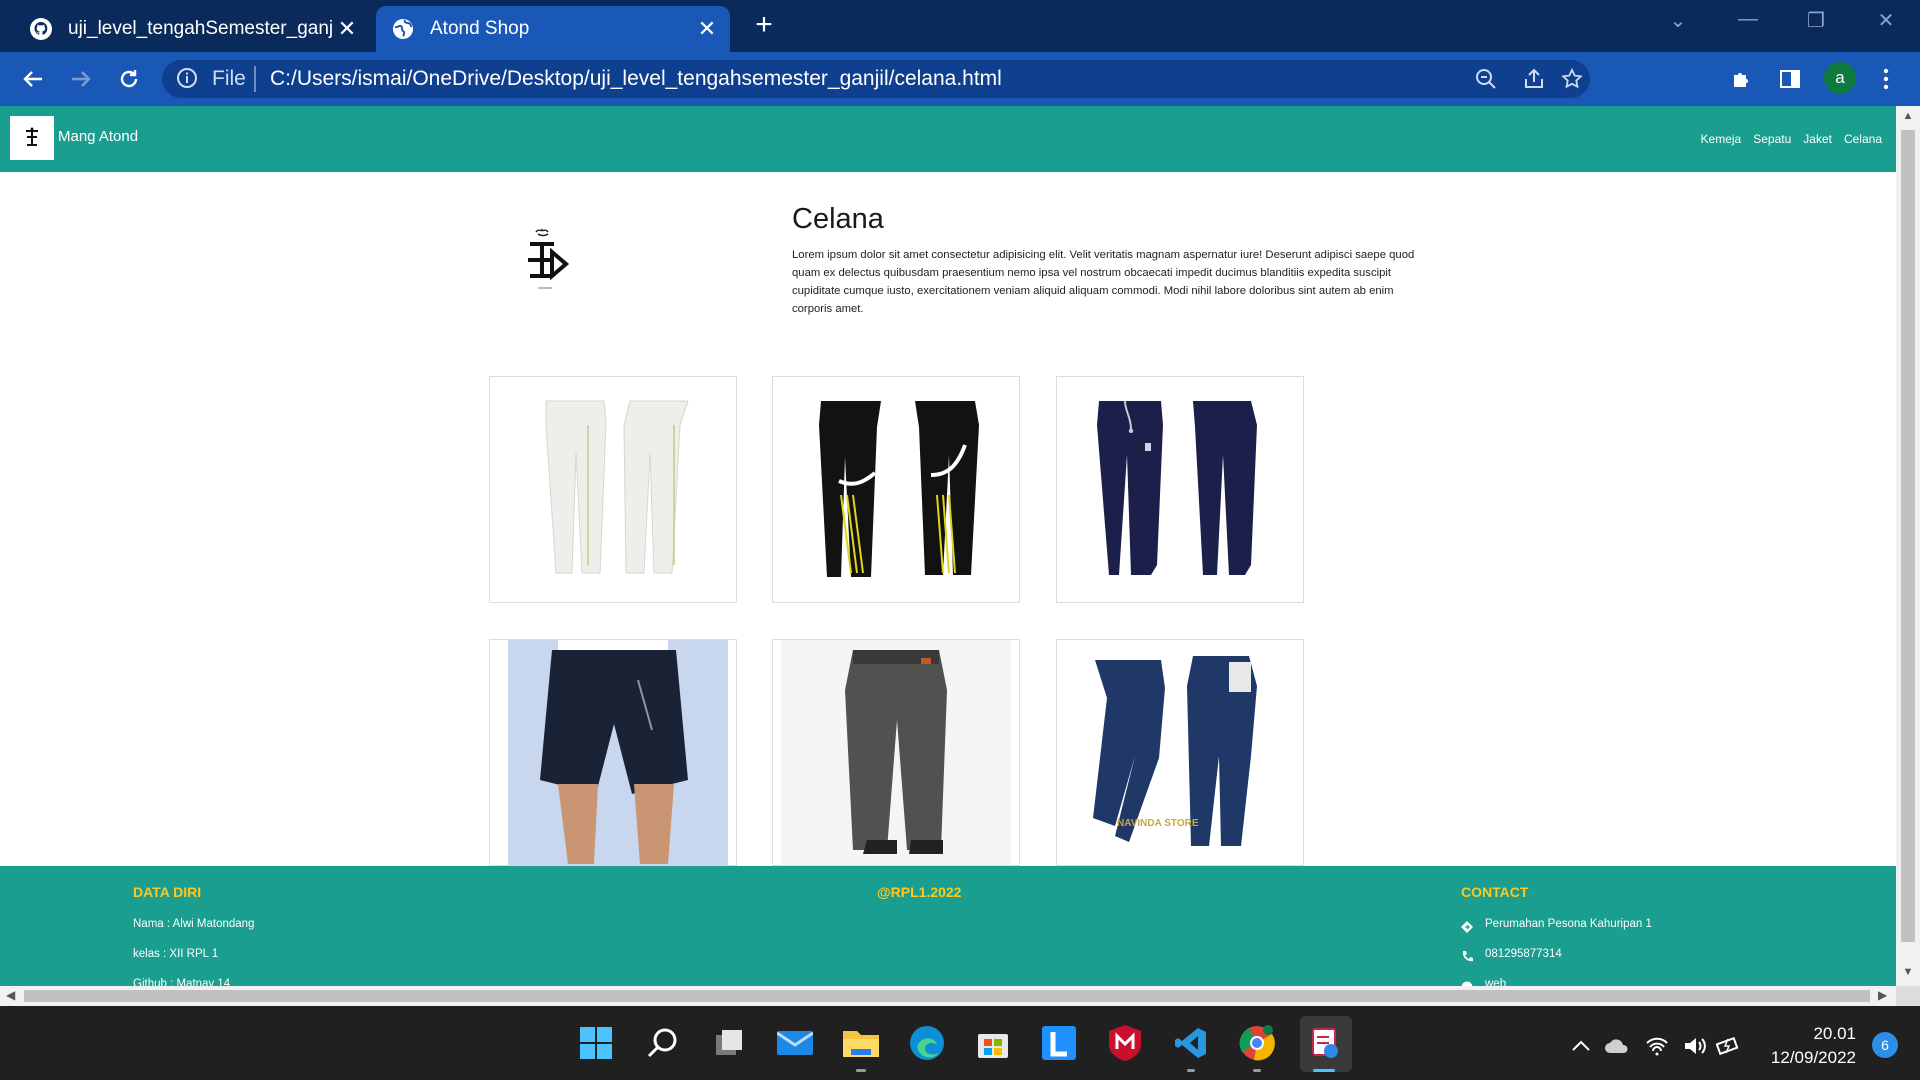 The width and height of the screenshot is (1920, 1080). Describe the element at coordinates (1059, 1043) in the screenshot. I see `l-app-icon` at that location.